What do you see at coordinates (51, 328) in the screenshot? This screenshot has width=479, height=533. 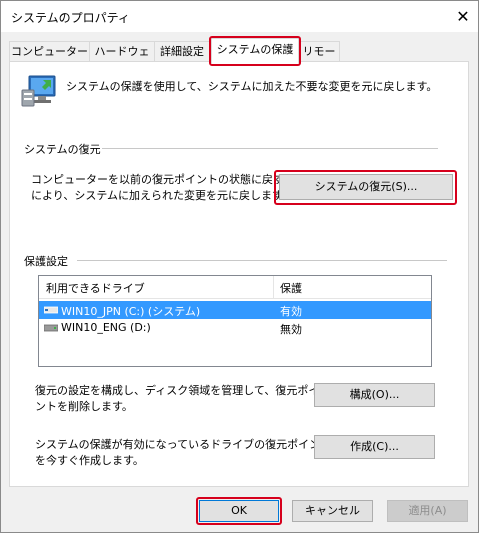 I see `drive-icon` at bounding box center [51, 328].